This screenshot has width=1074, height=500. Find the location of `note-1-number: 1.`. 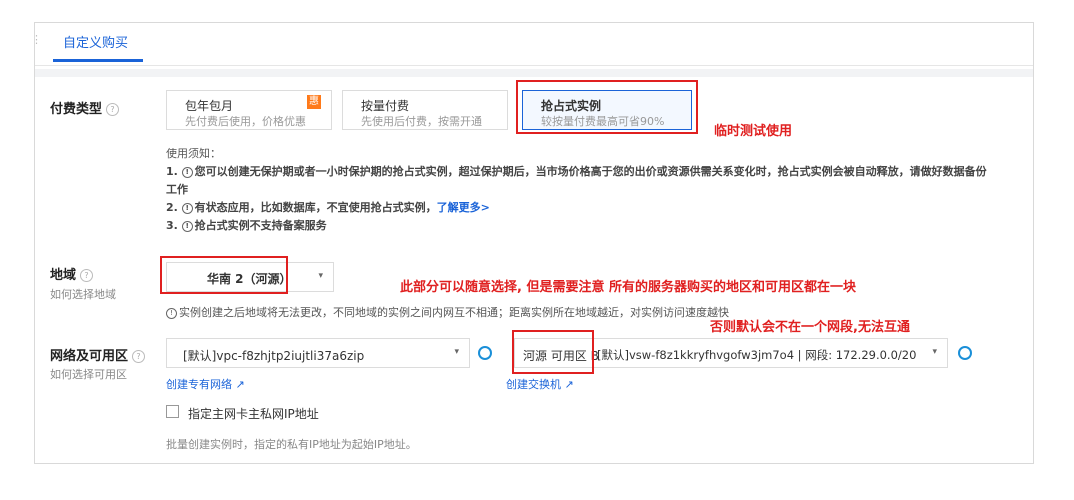

note-1-number: 1. is located at coordinates (174, 171).